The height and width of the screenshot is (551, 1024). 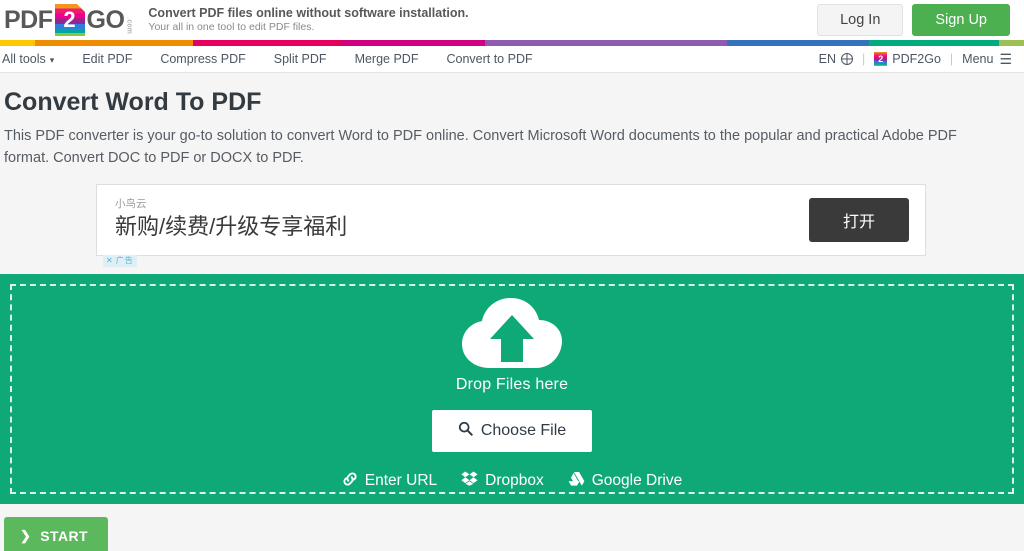 I want to click on choose-file-label: Choose File, so click(x=523, y=430).